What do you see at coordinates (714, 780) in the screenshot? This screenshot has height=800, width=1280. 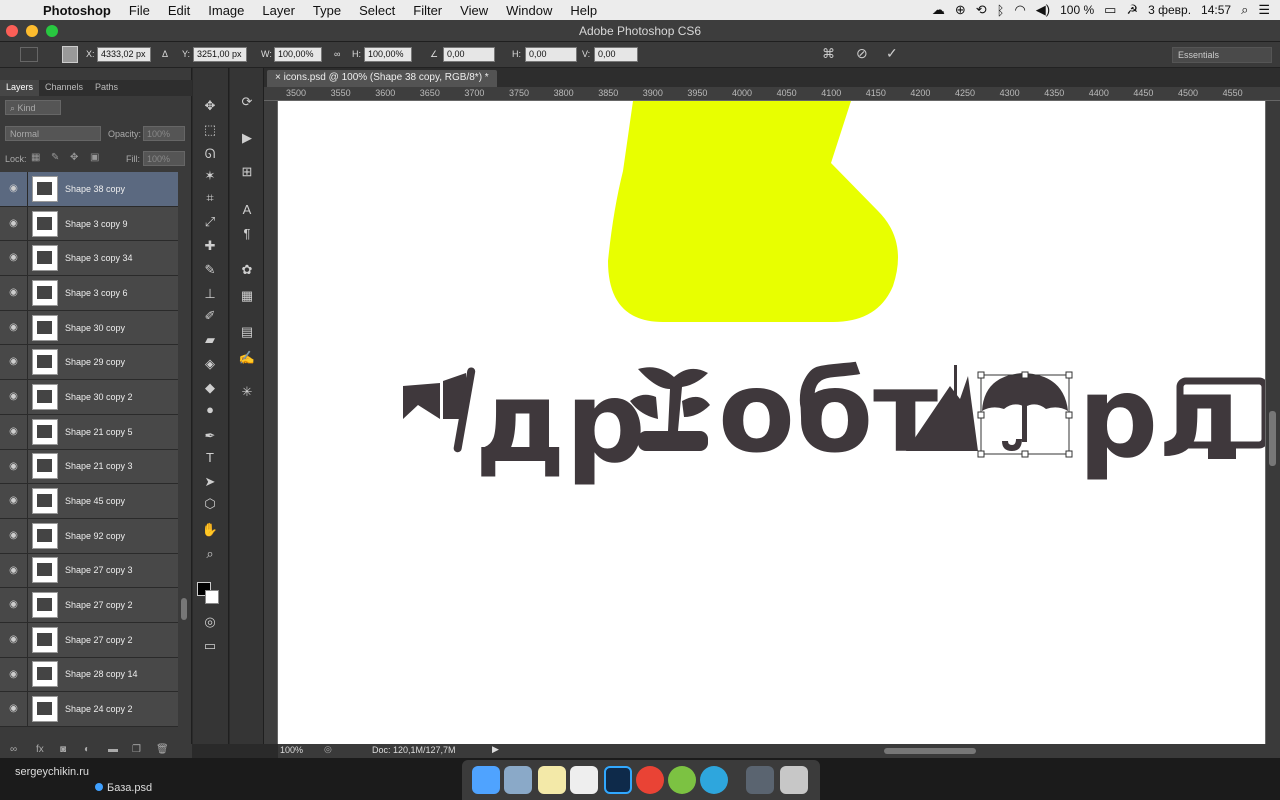 I see `telegram-icon` at bounding box center [714, 780].